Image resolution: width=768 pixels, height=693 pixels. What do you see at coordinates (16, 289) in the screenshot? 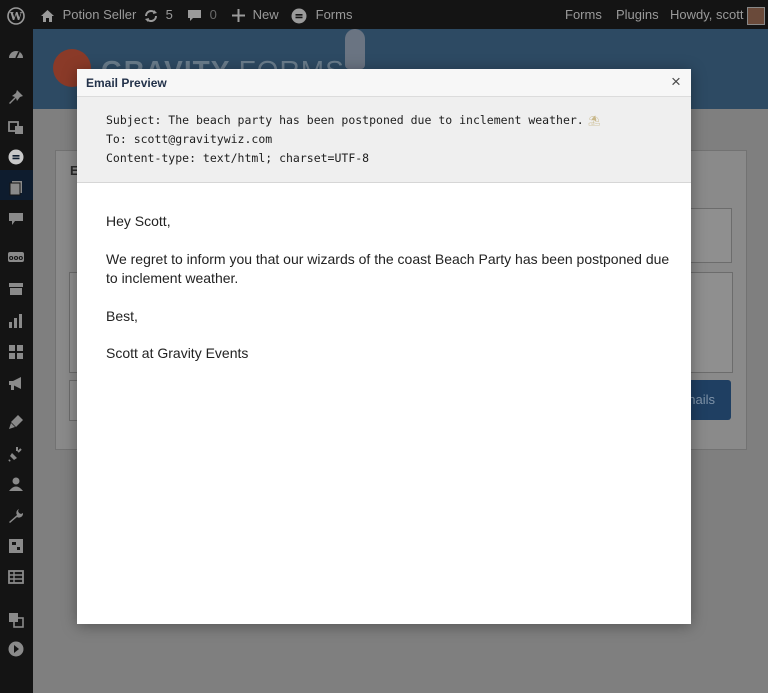
I see `archive-icon` at bounding box center [16, 289].